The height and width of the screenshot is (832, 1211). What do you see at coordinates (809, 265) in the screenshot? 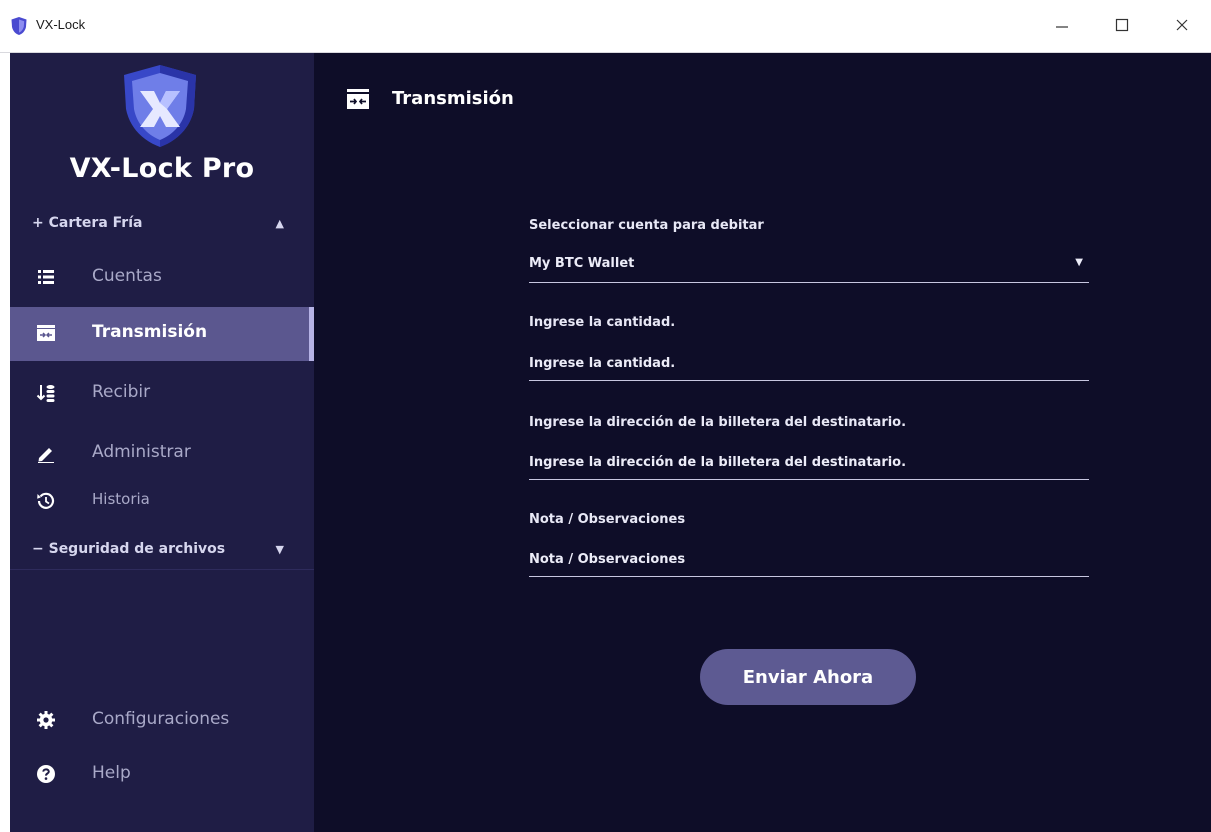
I see `account-select: My BTC Wallet ▼` at bounding box center [809, 265].